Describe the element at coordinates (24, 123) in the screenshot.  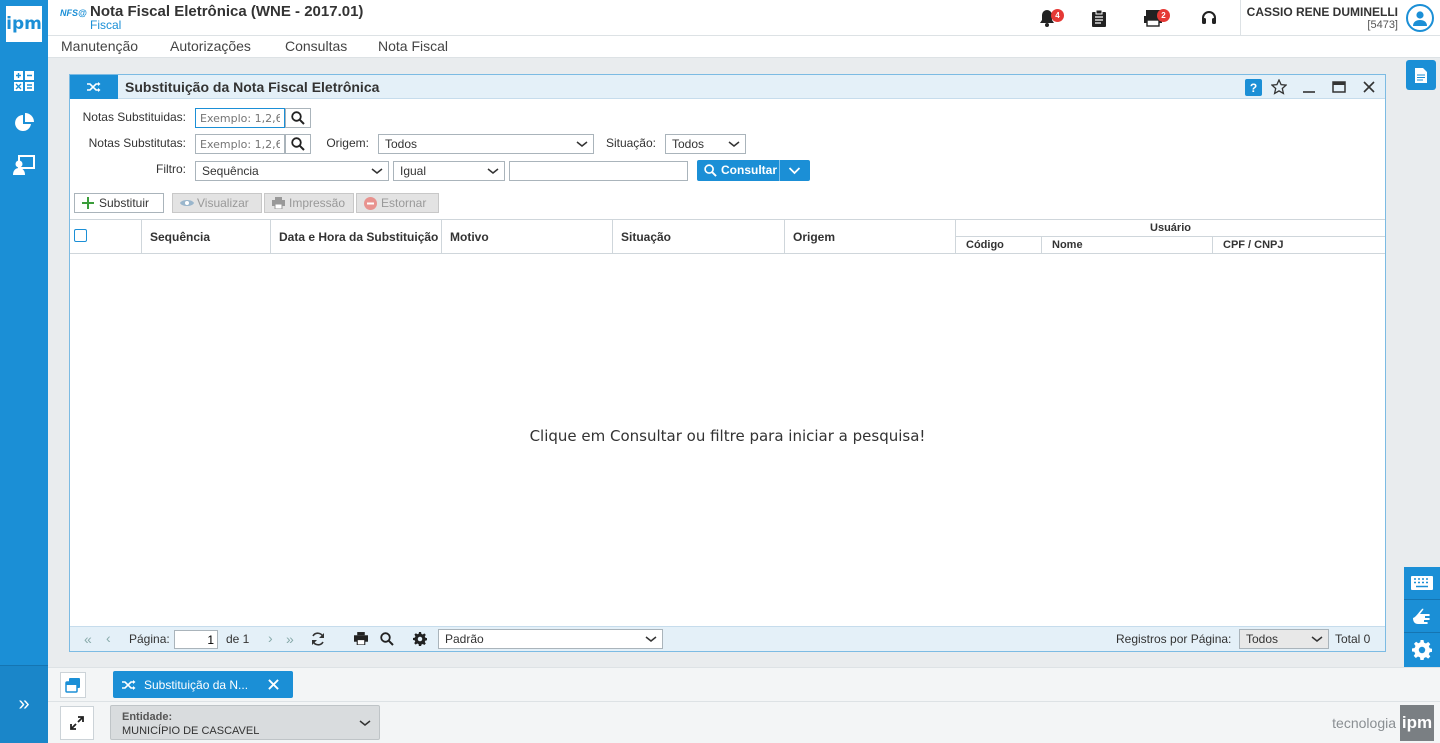
I see `pie-chart-icon` at that location.